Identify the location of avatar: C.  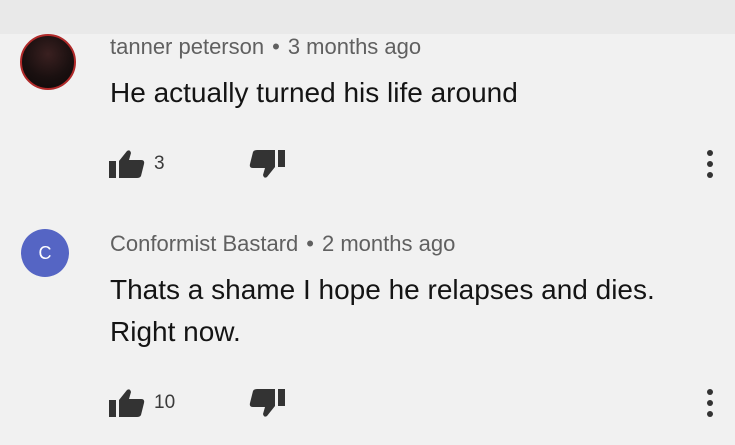
(45, 253).